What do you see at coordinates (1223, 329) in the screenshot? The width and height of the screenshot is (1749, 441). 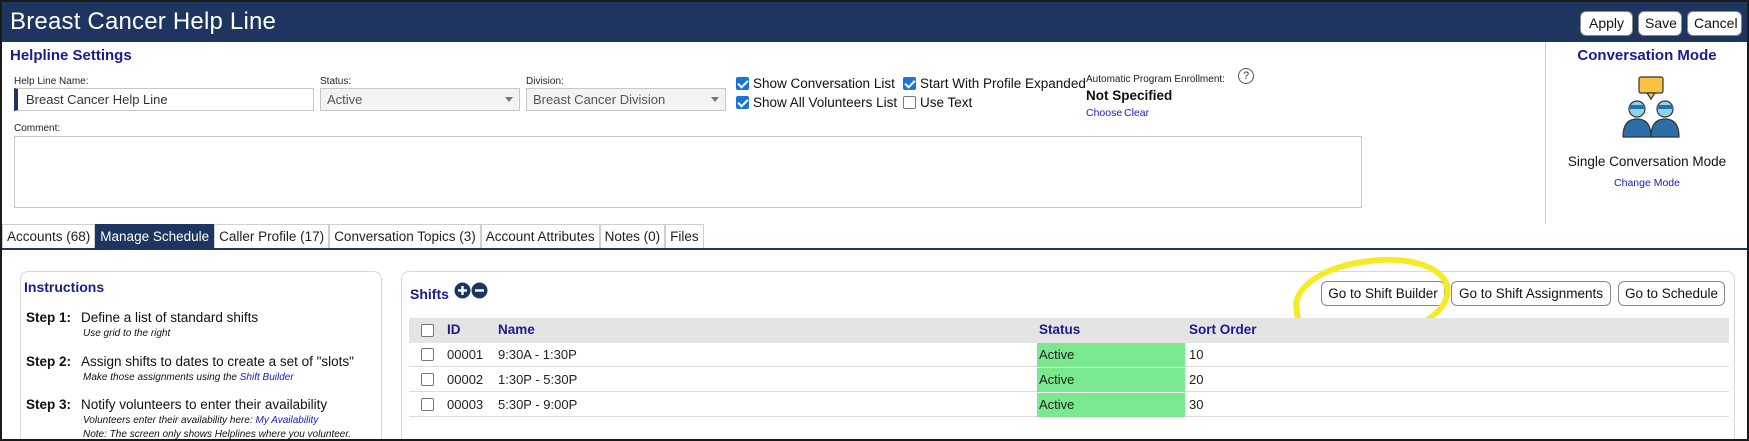 I see `column-header-sort-order: Sort Order` at bounding box center [1223, 329].